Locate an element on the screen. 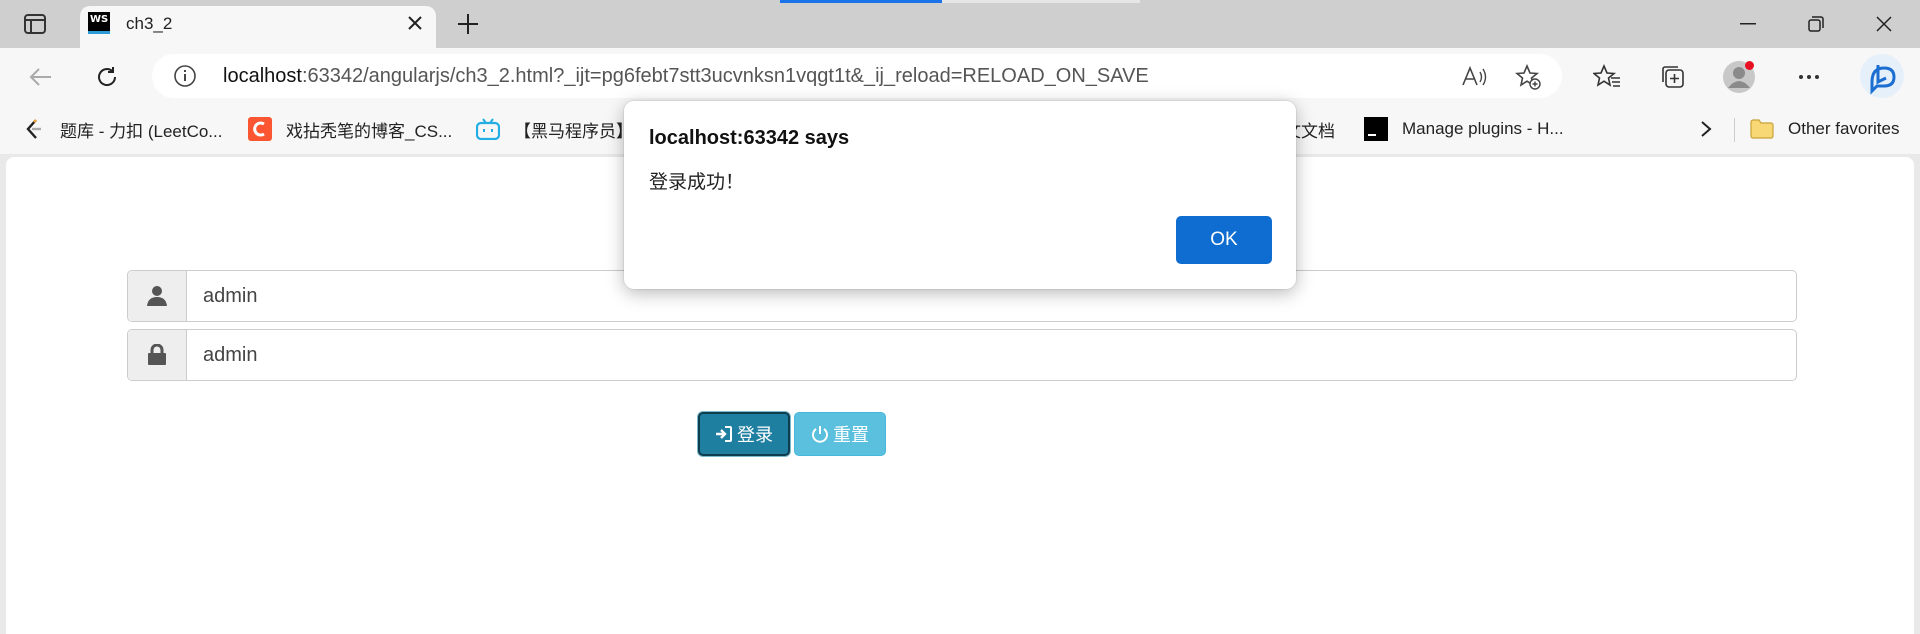 The width and height of the screenshot is (1920, 634). password-input is located at coordinates (991, 355).